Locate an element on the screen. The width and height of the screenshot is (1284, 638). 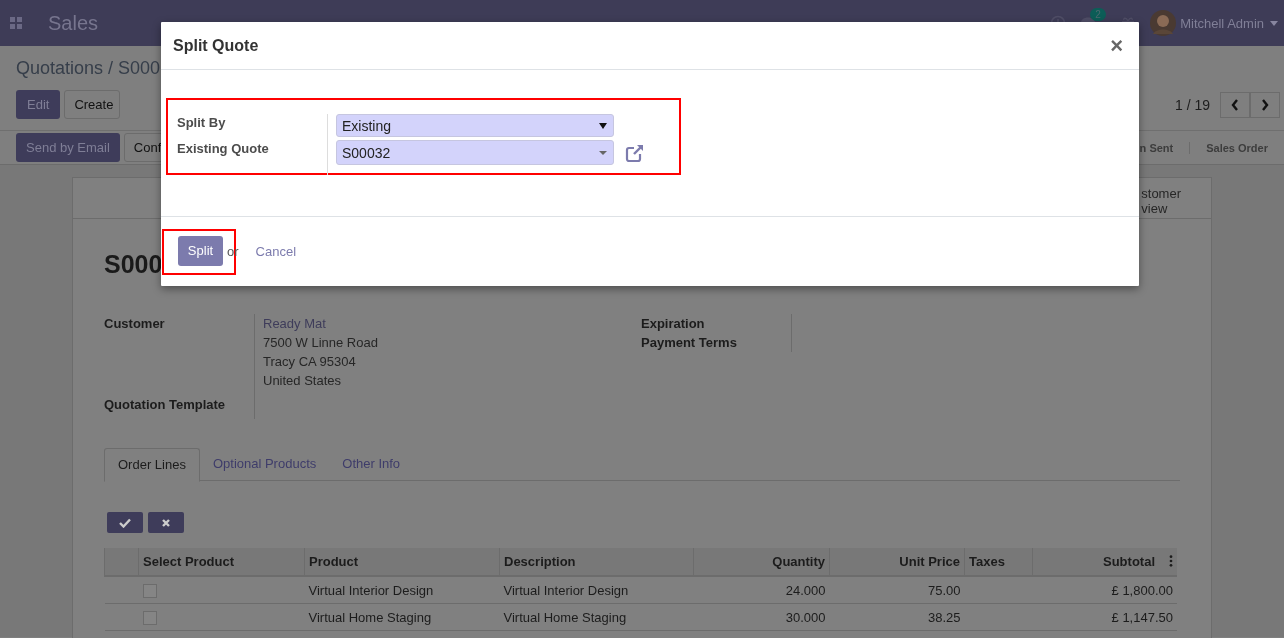
column-header: Subtotal is located at coordinates (1129, 561).